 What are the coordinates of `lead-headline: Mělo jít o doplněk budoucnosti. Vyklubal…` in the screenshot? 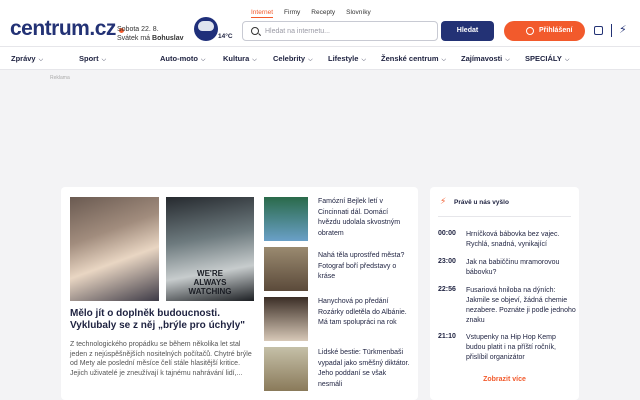 It's located at (164, 320).